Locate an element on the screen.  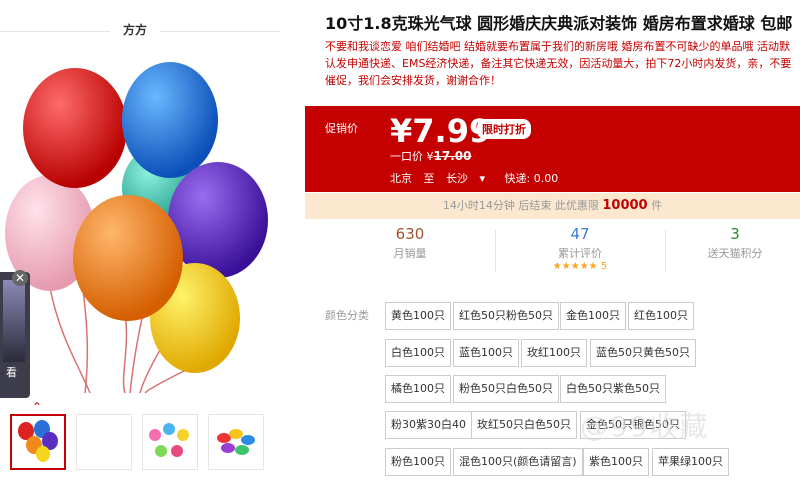
rating-stars: ★★★★★ 5 is located at coordinates (580, 266).